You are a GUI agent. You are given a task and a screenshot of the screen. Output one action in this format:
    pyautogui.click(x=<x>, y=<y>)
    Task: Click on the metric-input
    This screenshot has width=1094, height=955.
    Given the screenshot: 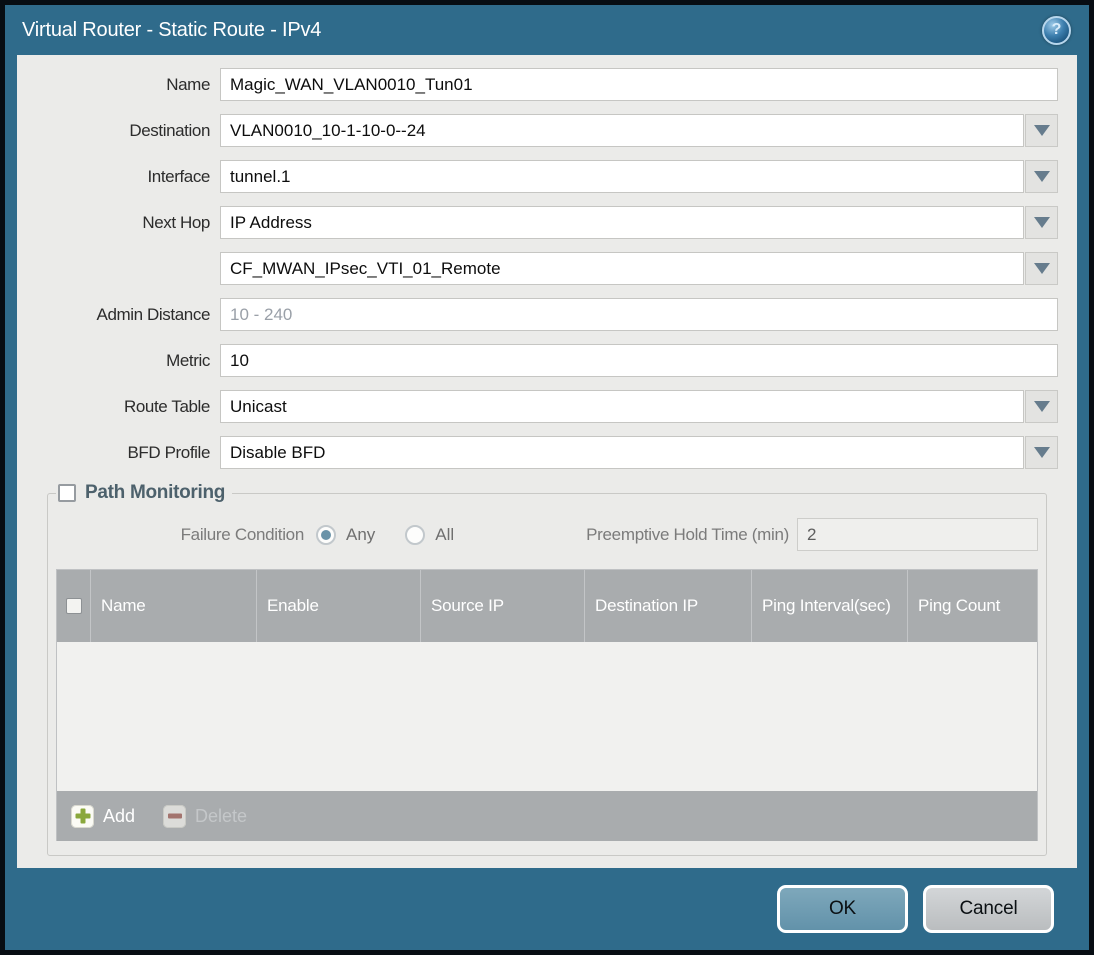 What is the action you would take?
    pyautogui.click(x=639, y=360)
    